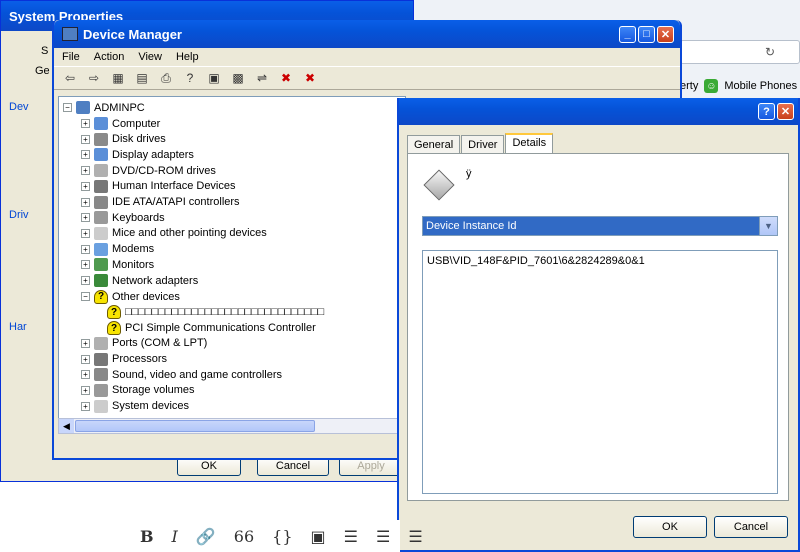 This screenshot has width=800, height=552. Describe the element at coordinates (109, 57) in the screenshot. I see `menu-action: Action` at that location.